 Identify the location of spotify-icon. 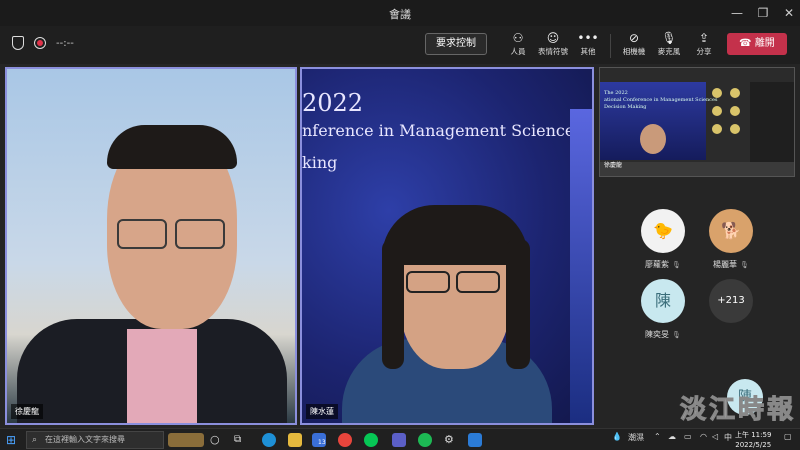
(425, 440).